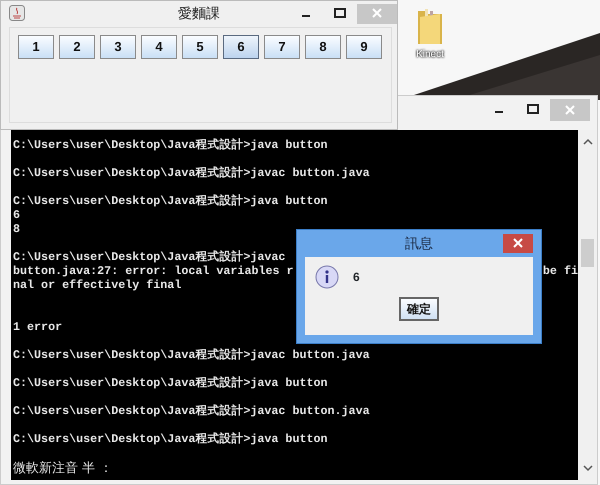  Describe the element at coordinates (118, 47) in the screenshot. I see `number-button: 3` at that location.